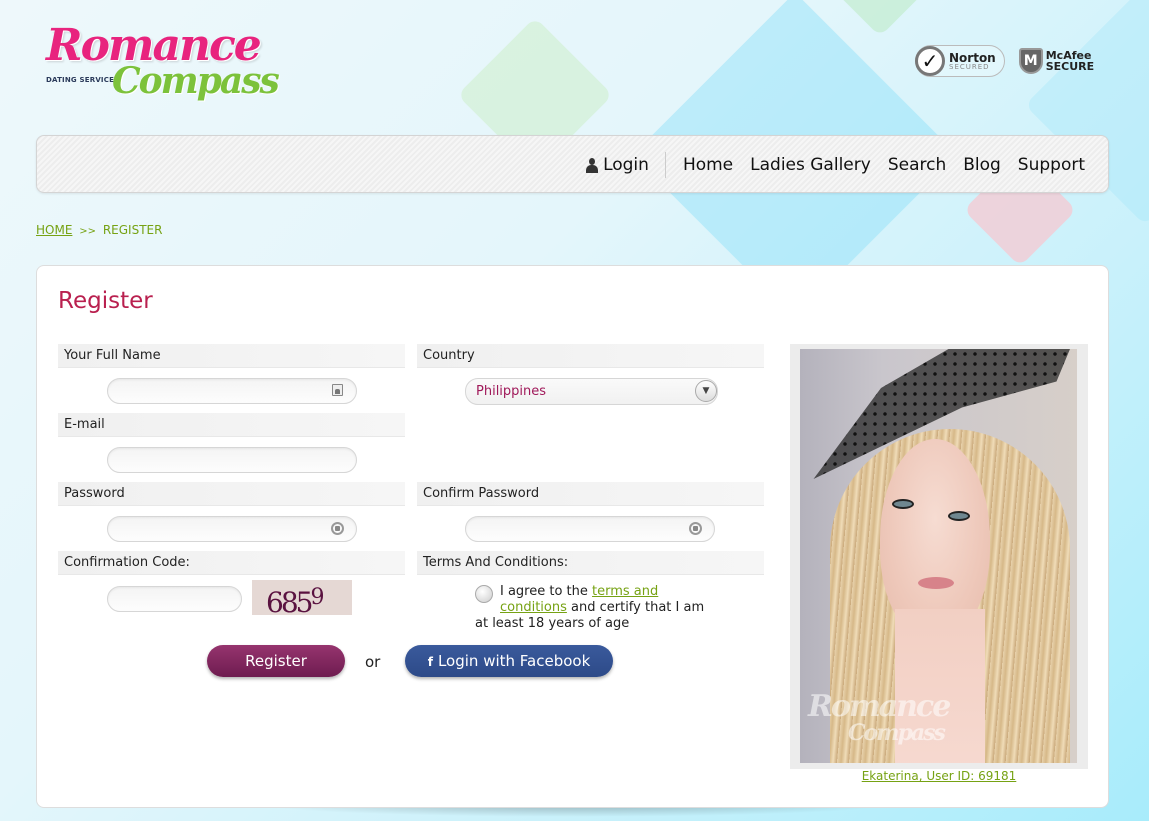 The image size is (1149, 821). What do you see at coordinates (514, 661) in the screenshot?
I see `facebook-login-label: Login with Facebook` at bounding box center [514, 661].